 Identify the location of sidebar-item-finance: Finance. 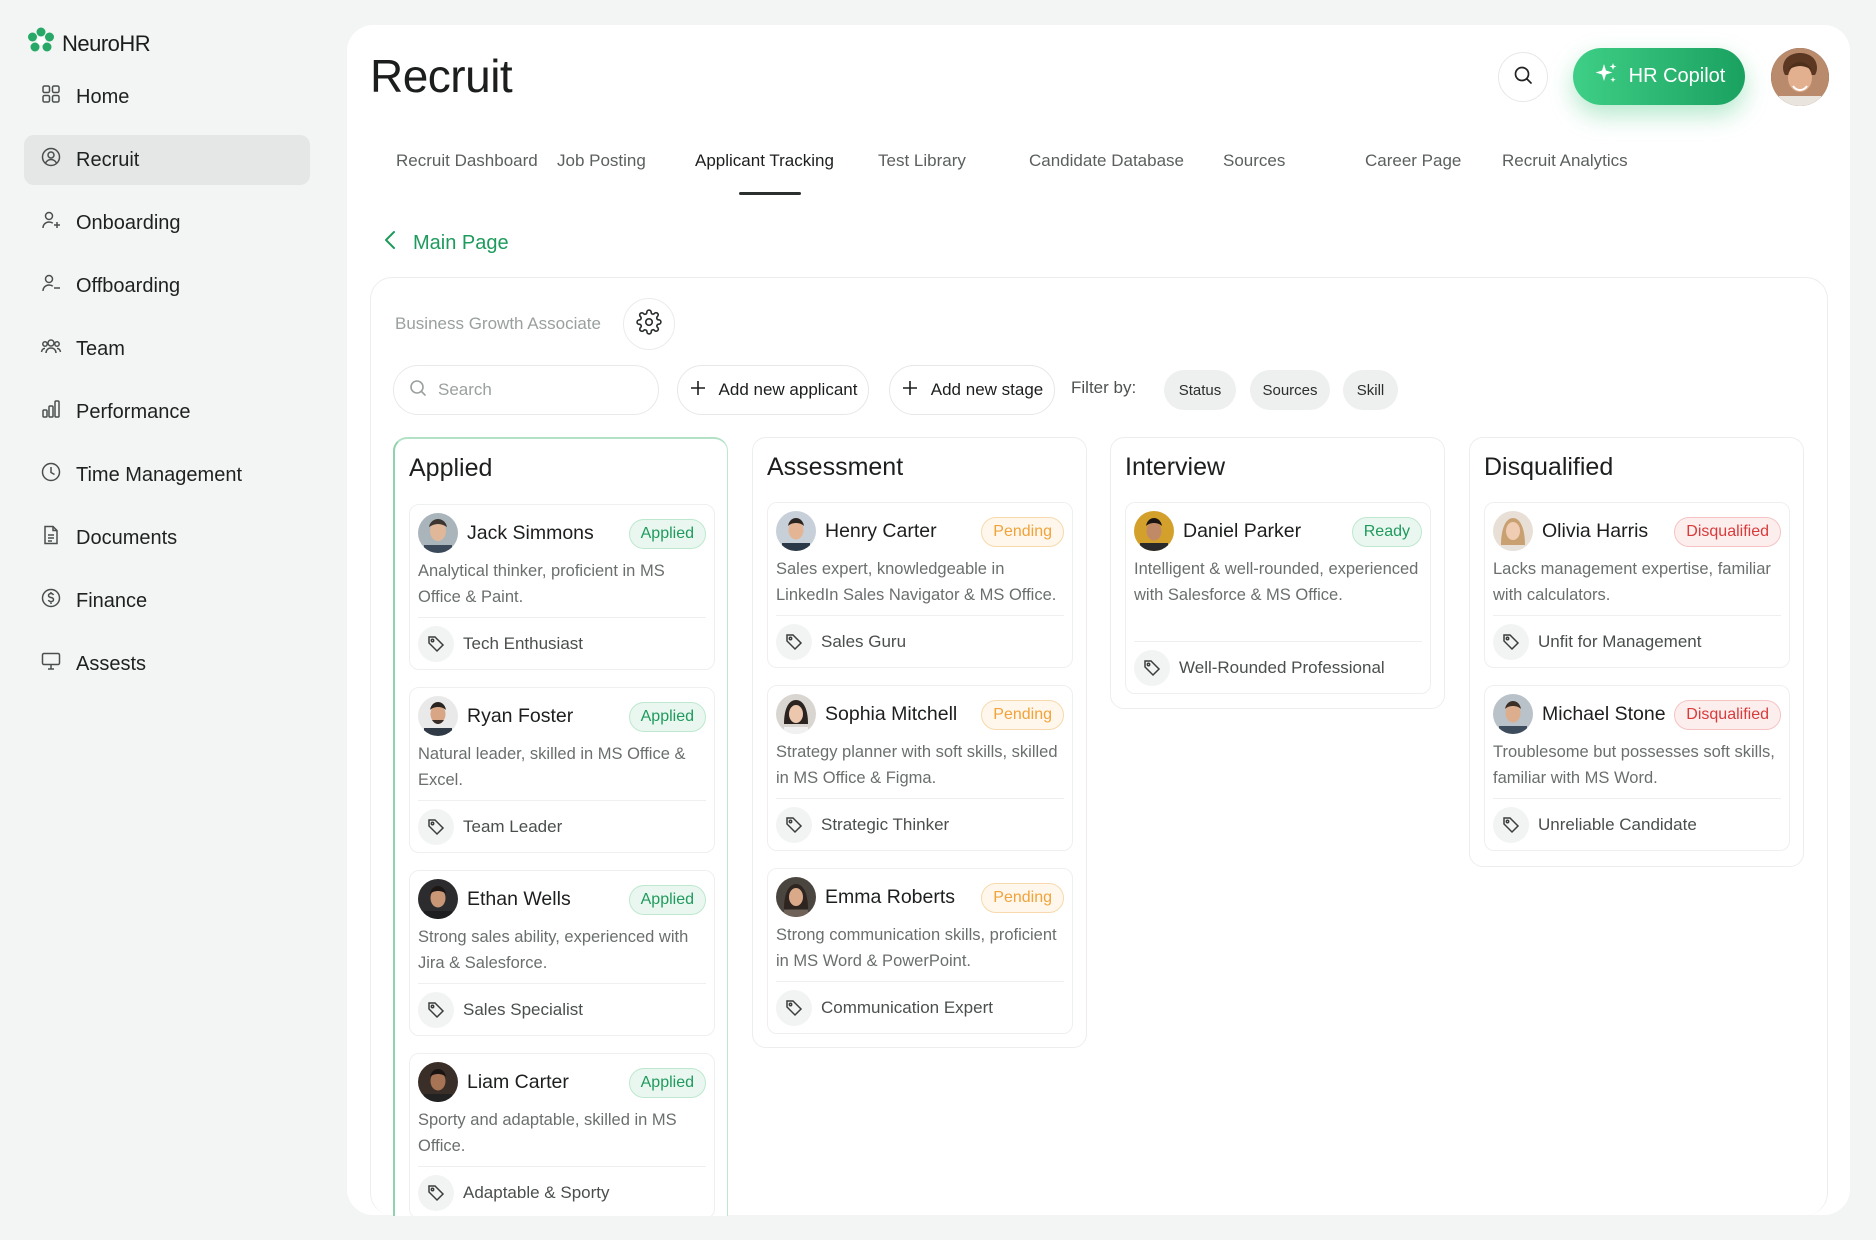
(167, 601).